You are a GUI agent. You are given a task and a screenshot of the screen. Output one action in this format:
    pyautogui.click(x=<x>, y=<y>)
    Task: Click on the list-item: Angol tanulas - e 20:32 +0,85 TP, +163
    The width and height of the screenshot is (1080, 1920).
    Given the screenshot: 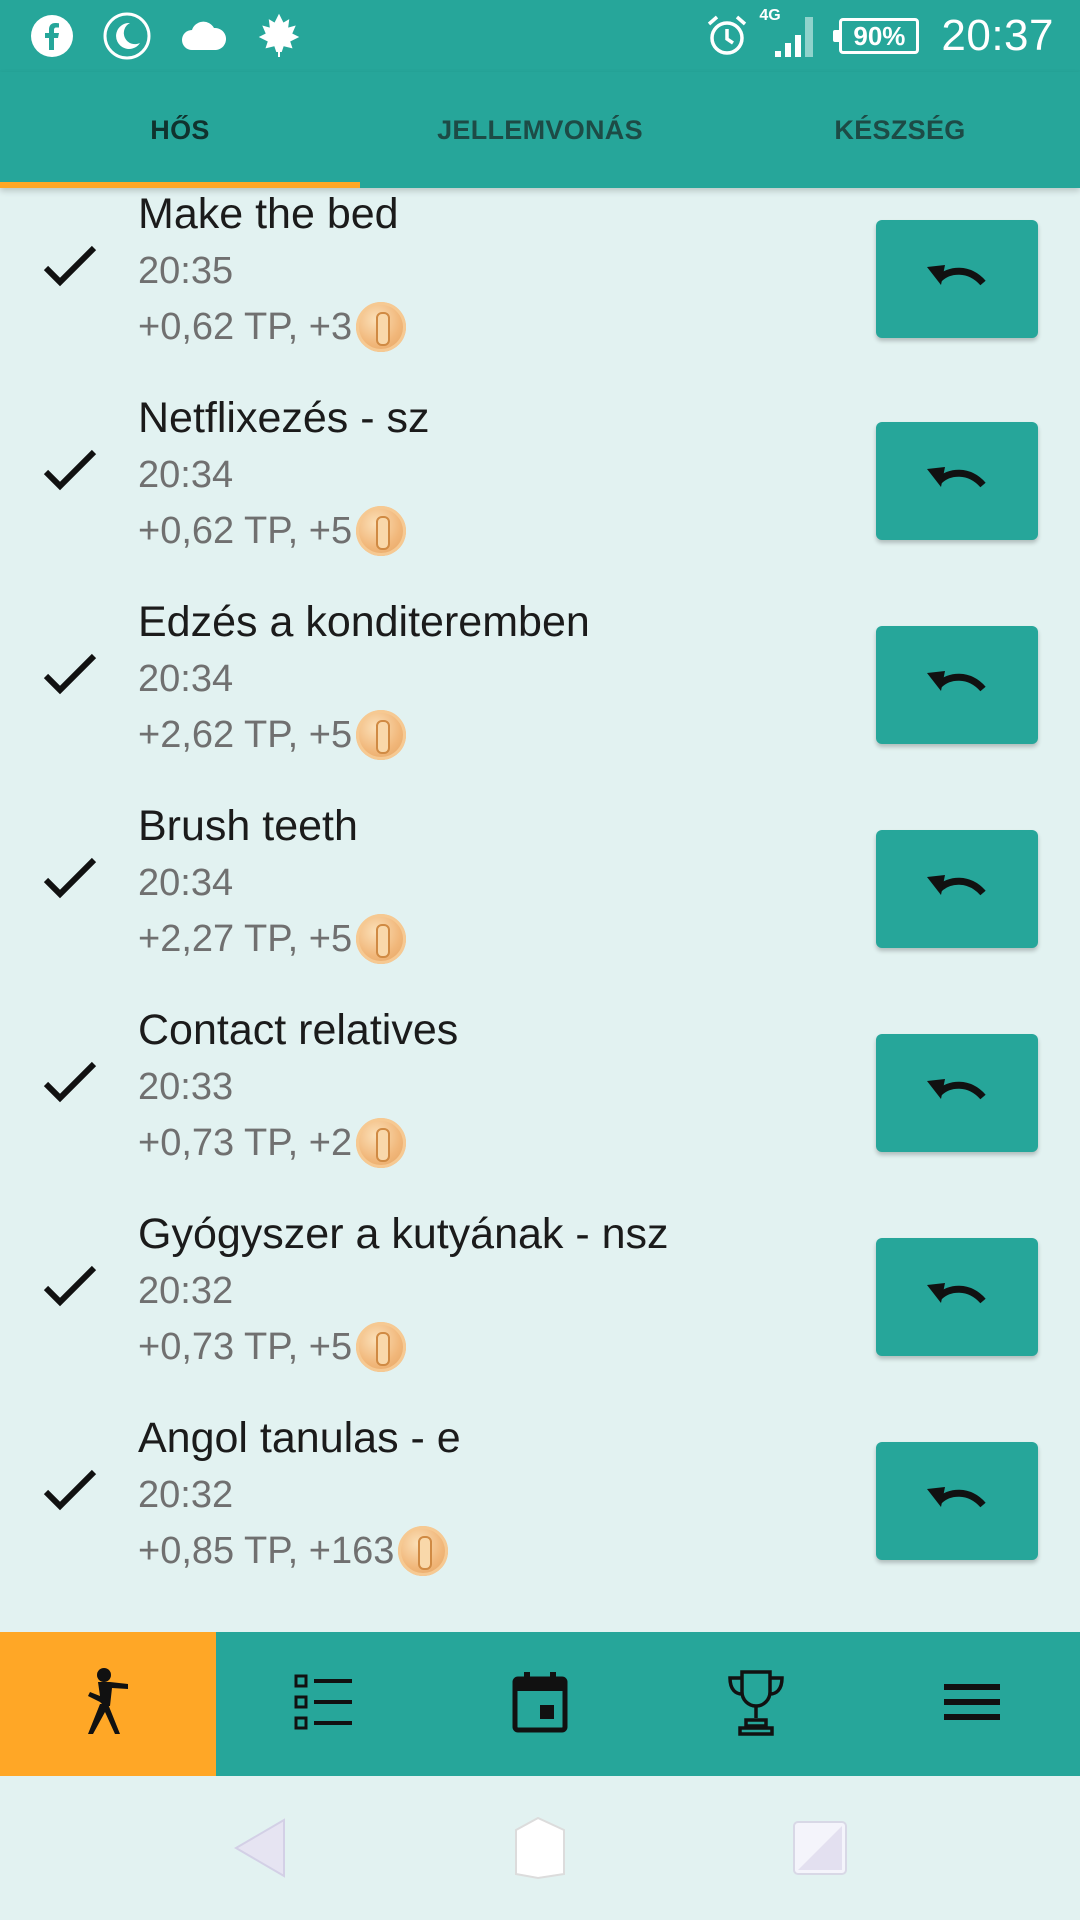 What is the action you would take?
    pyautogui.click(x=540, y=1502)
    